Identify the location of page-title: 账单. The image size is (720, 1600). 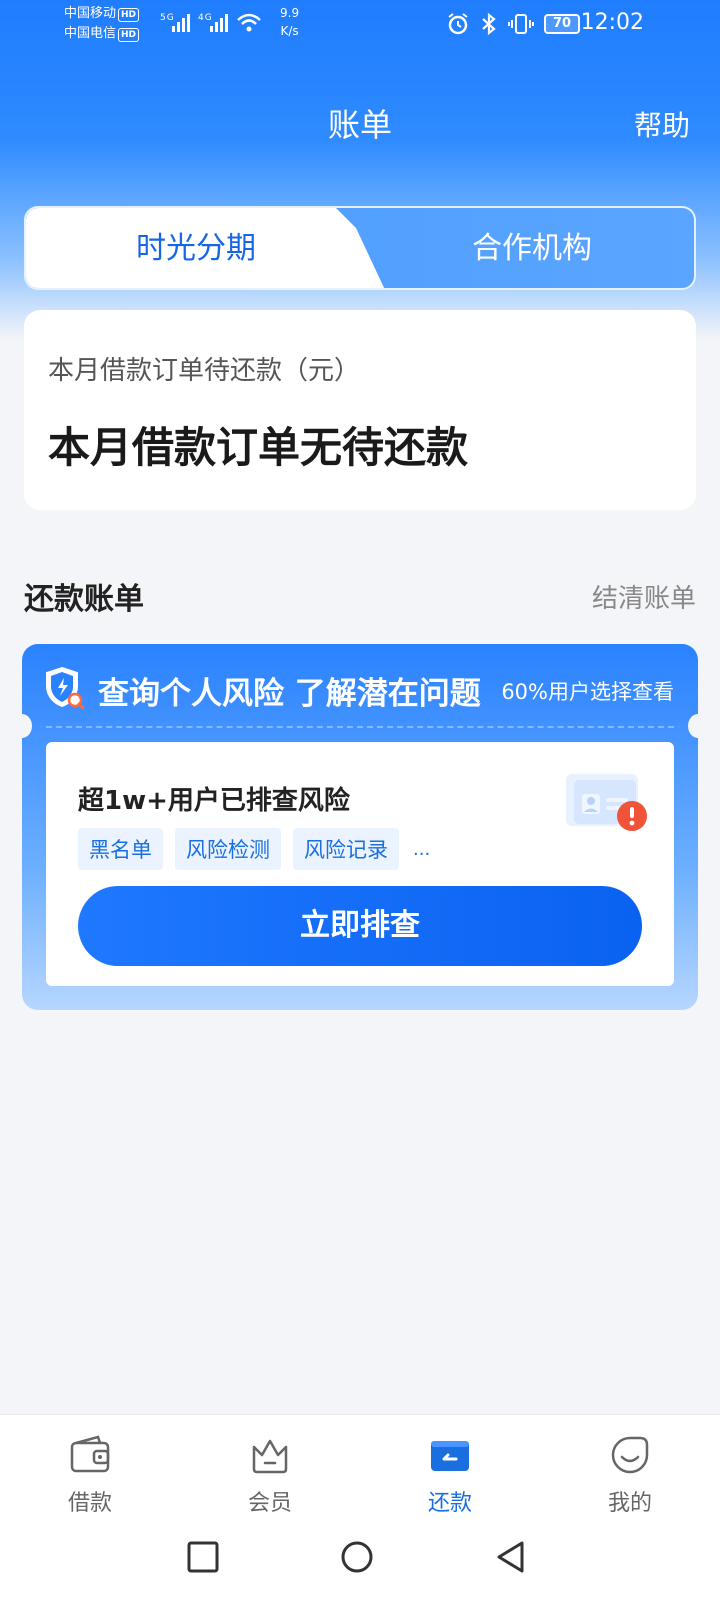
(359, 125).